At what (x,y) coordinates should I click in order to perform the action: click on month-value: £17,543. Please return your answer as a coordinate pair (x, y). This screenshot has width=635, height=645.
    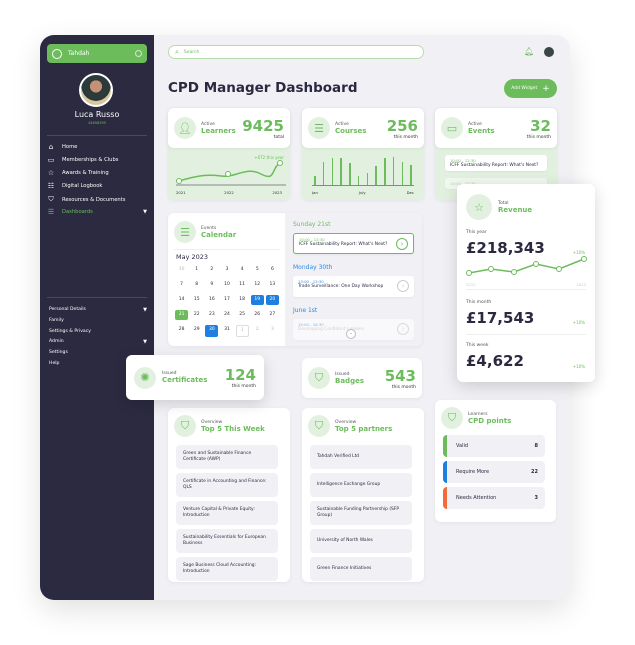
    Looking at the image, I should click on (500, 318).